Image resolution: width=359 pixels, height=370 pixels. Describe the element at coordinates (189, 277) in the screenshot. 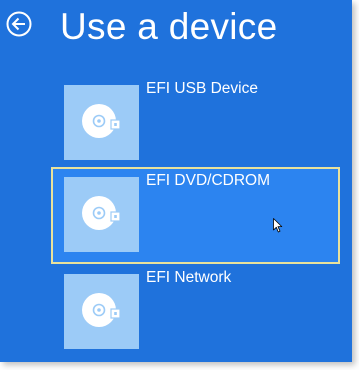

I see `device-label: EFI Network` at that location.